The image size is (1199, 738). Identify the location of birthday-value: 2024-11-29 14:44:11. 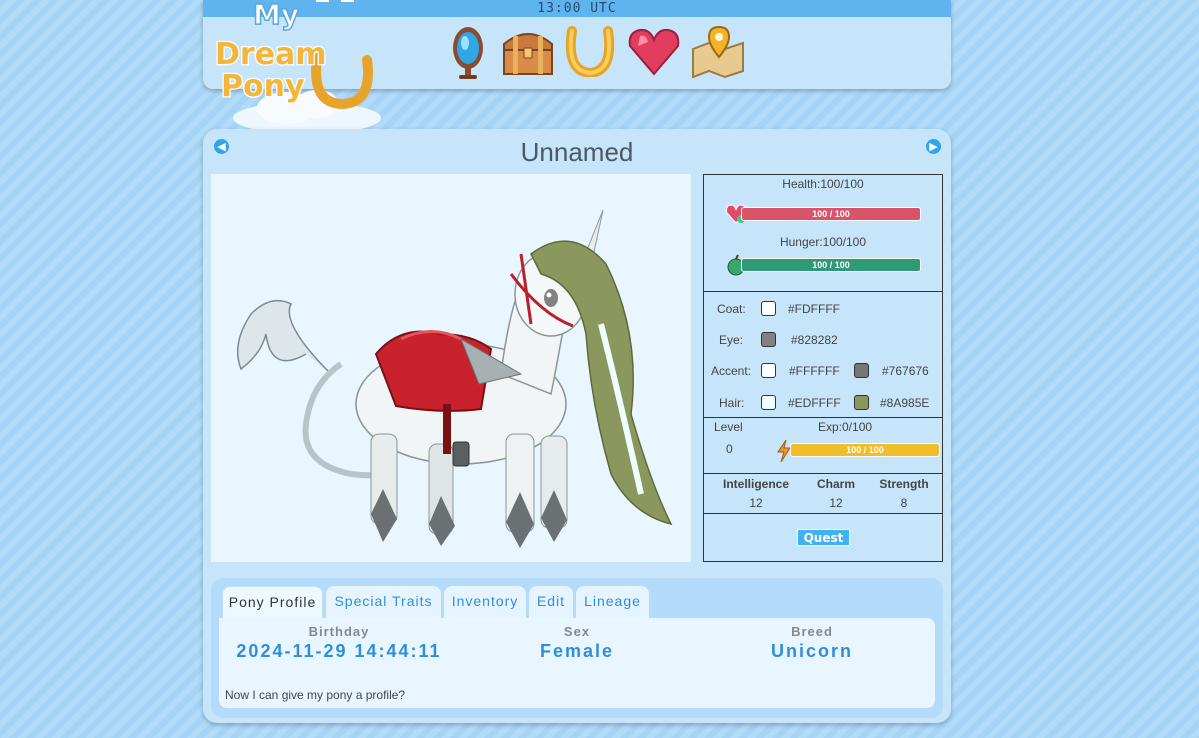
(339, 651).